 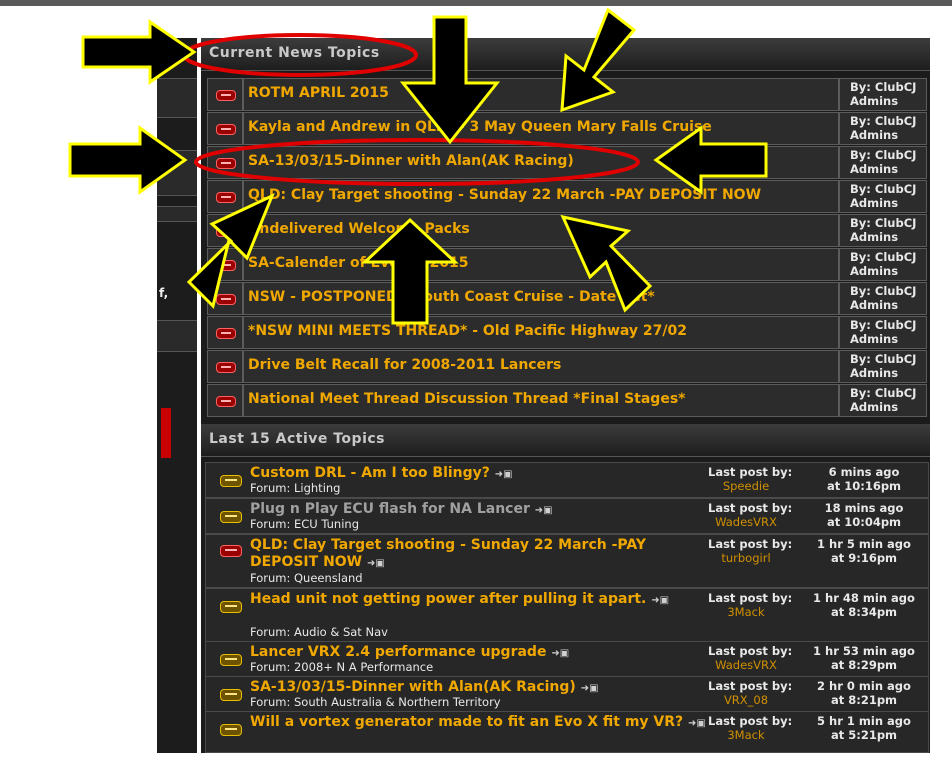 What do you see at coordinates (746, 486) in the screenshot?
I see `last-post-user: Speedie` at bounding box center [746, 486].